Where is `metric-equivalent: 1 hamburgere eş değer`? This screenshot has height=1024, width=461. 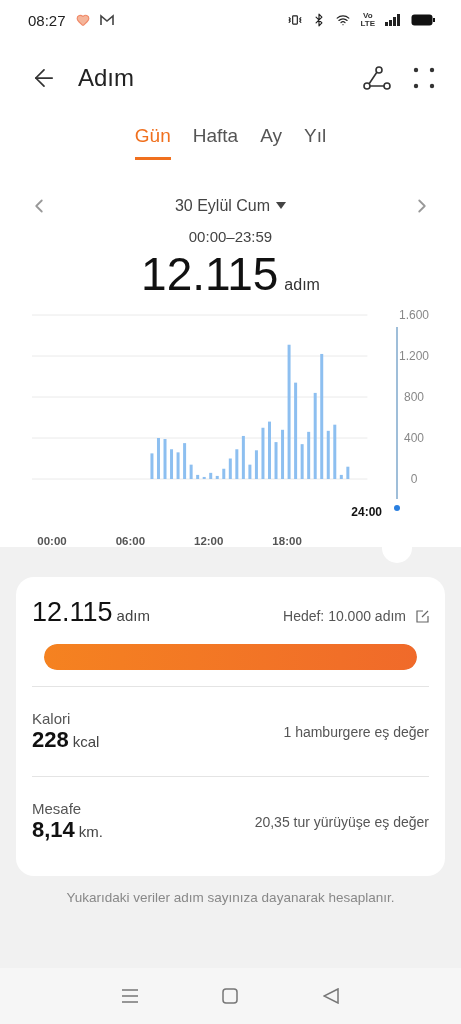 metric-equivalent: 1 hamburgere eş değer is located at coordinates (356, 731).